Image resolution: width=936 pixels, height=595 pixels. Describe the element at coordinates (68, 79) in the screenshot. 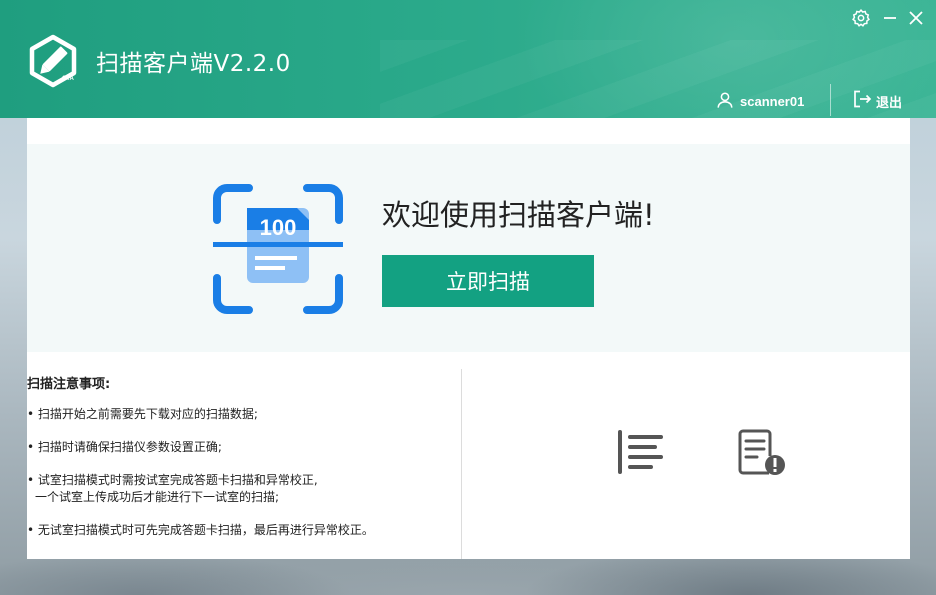

I see `logo-text: CTA` at that location.